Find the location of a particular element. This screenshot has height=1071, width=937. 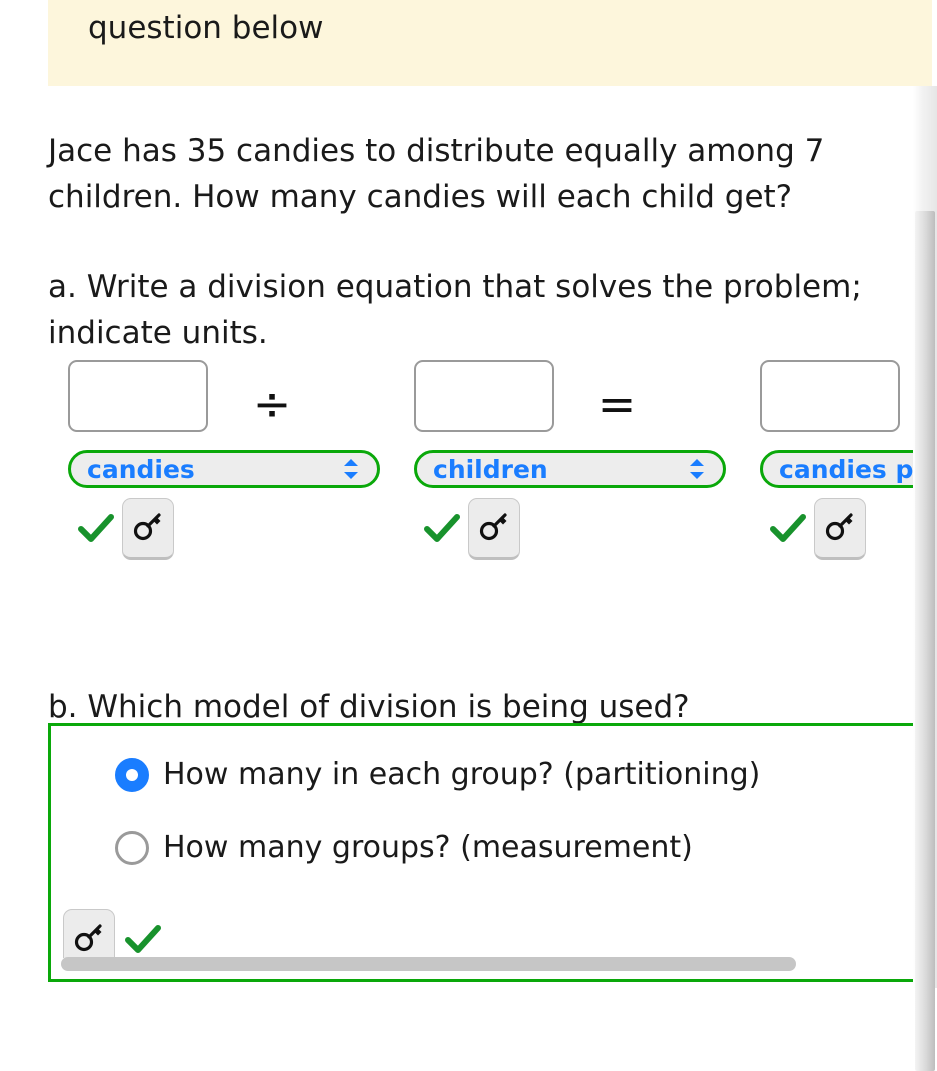

divide-operator: ÷ is located at coordinates (272, 404).